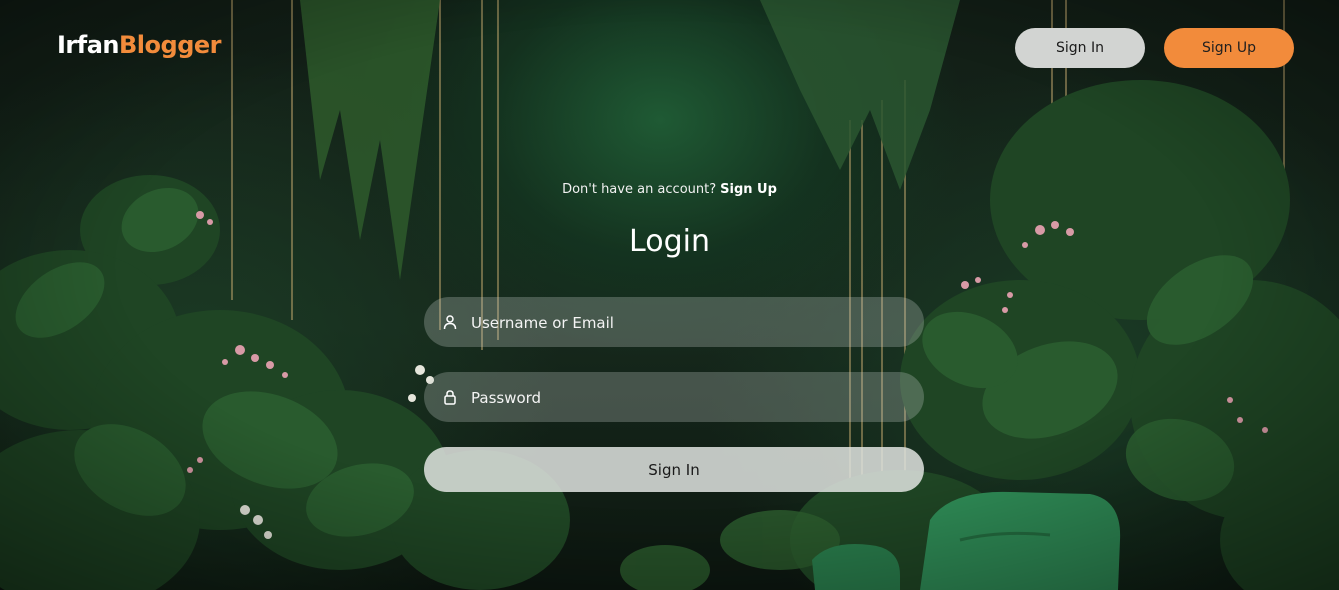 Image resolution: width=1339 pixels, height=590 pixels. I want to click on brand-logo: IrfanBlogger, so click(139, 45).